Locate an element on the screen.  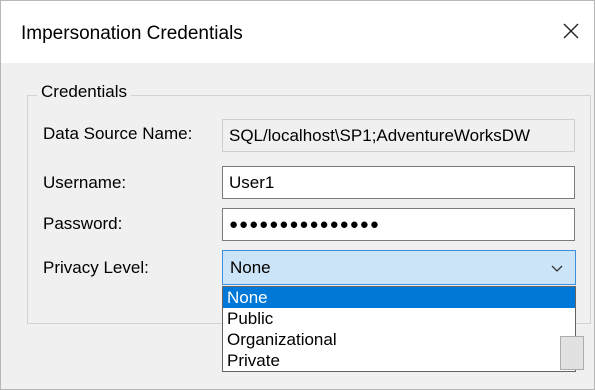
username-label: Username: is located at coordinates (85, 182).